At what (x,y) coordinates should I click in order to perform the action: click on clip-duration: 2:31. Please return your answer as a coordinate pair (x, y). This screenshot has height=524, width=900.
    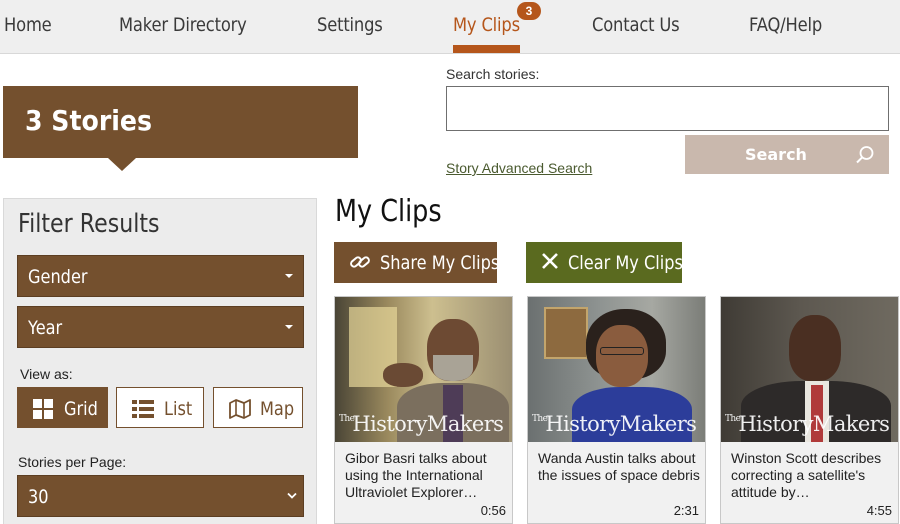
    Looking at the image, I should click on (686, 510).